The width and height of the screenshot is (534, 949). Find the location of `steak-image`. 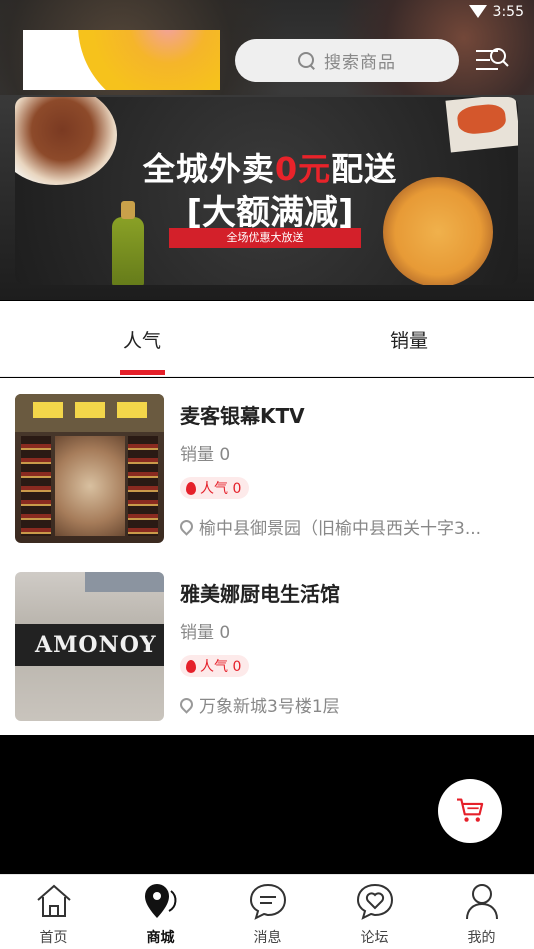

steak-image is located at coordinates (66, 141).